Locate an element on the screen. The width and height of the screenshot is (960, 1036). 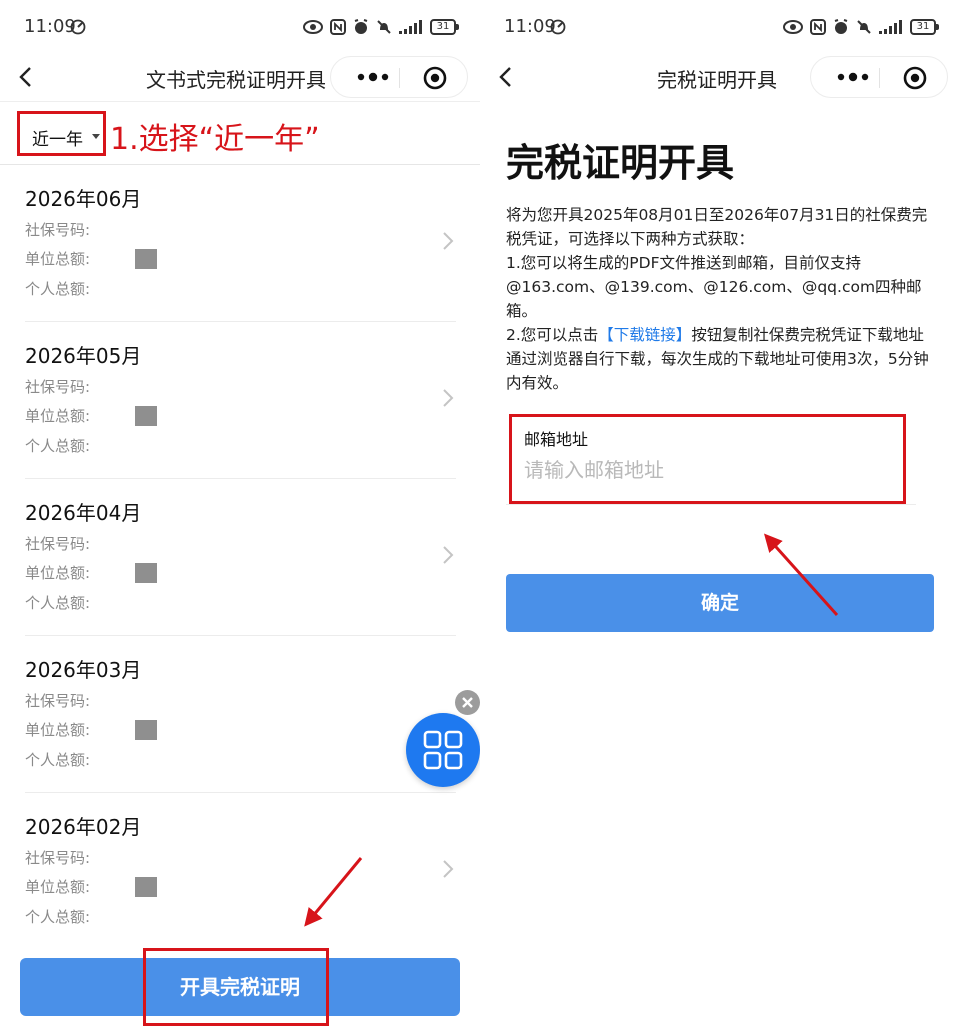
record-item: 2026年06月 社保号码: 单位总额: 个人总额: is located at coordinates (240, 243).